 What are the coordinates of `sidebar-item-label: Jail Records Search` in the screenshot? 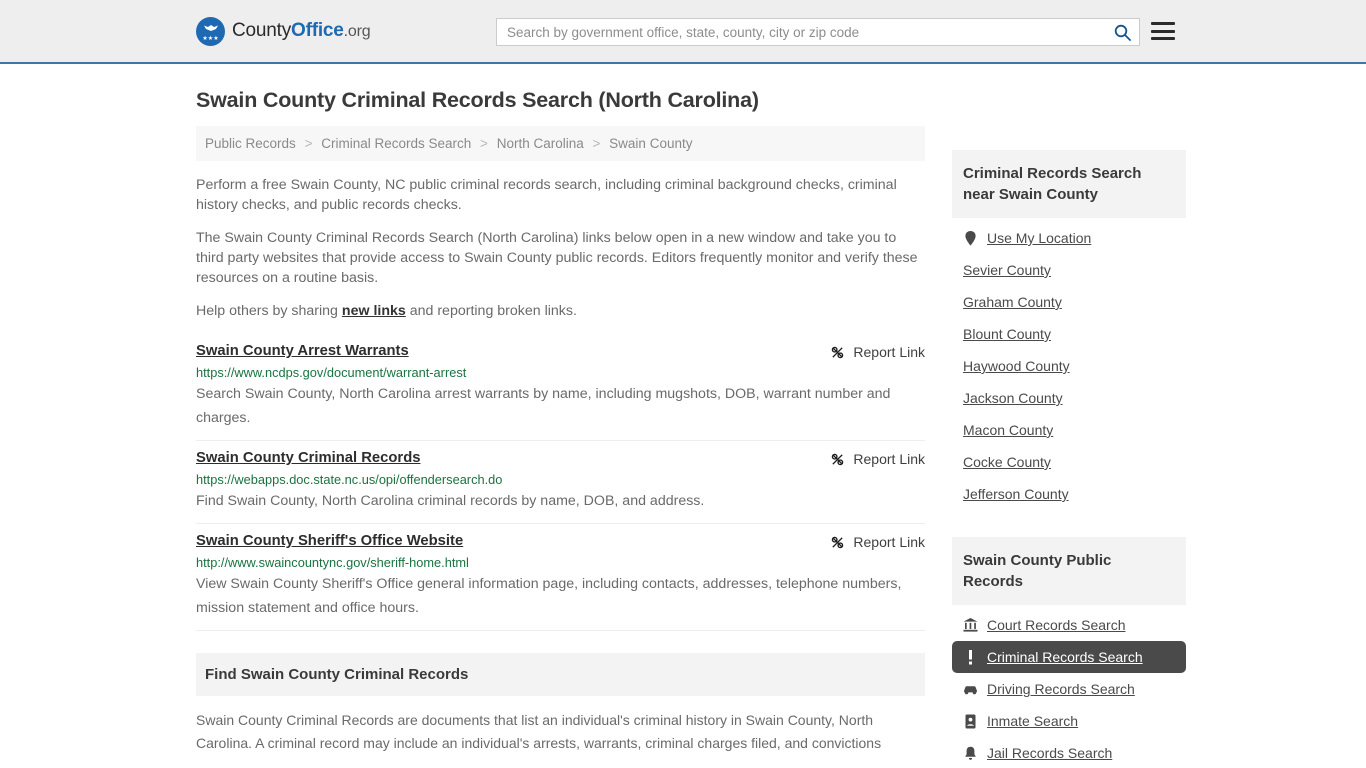 It's located at (1050, 753).